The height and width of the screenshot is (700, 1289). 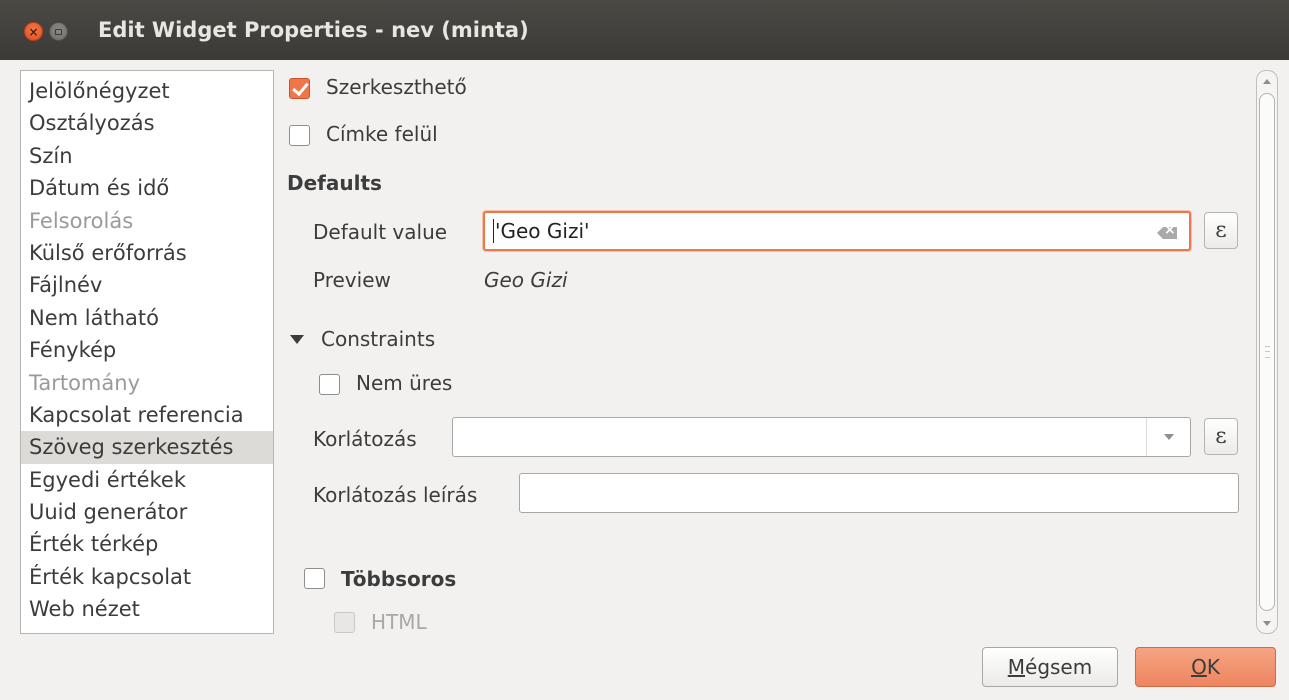 What do you see at coordinates (1199, 667) in the screenshot?
I see `ok-mnemonic: O` at bounding box center [1199, 667].